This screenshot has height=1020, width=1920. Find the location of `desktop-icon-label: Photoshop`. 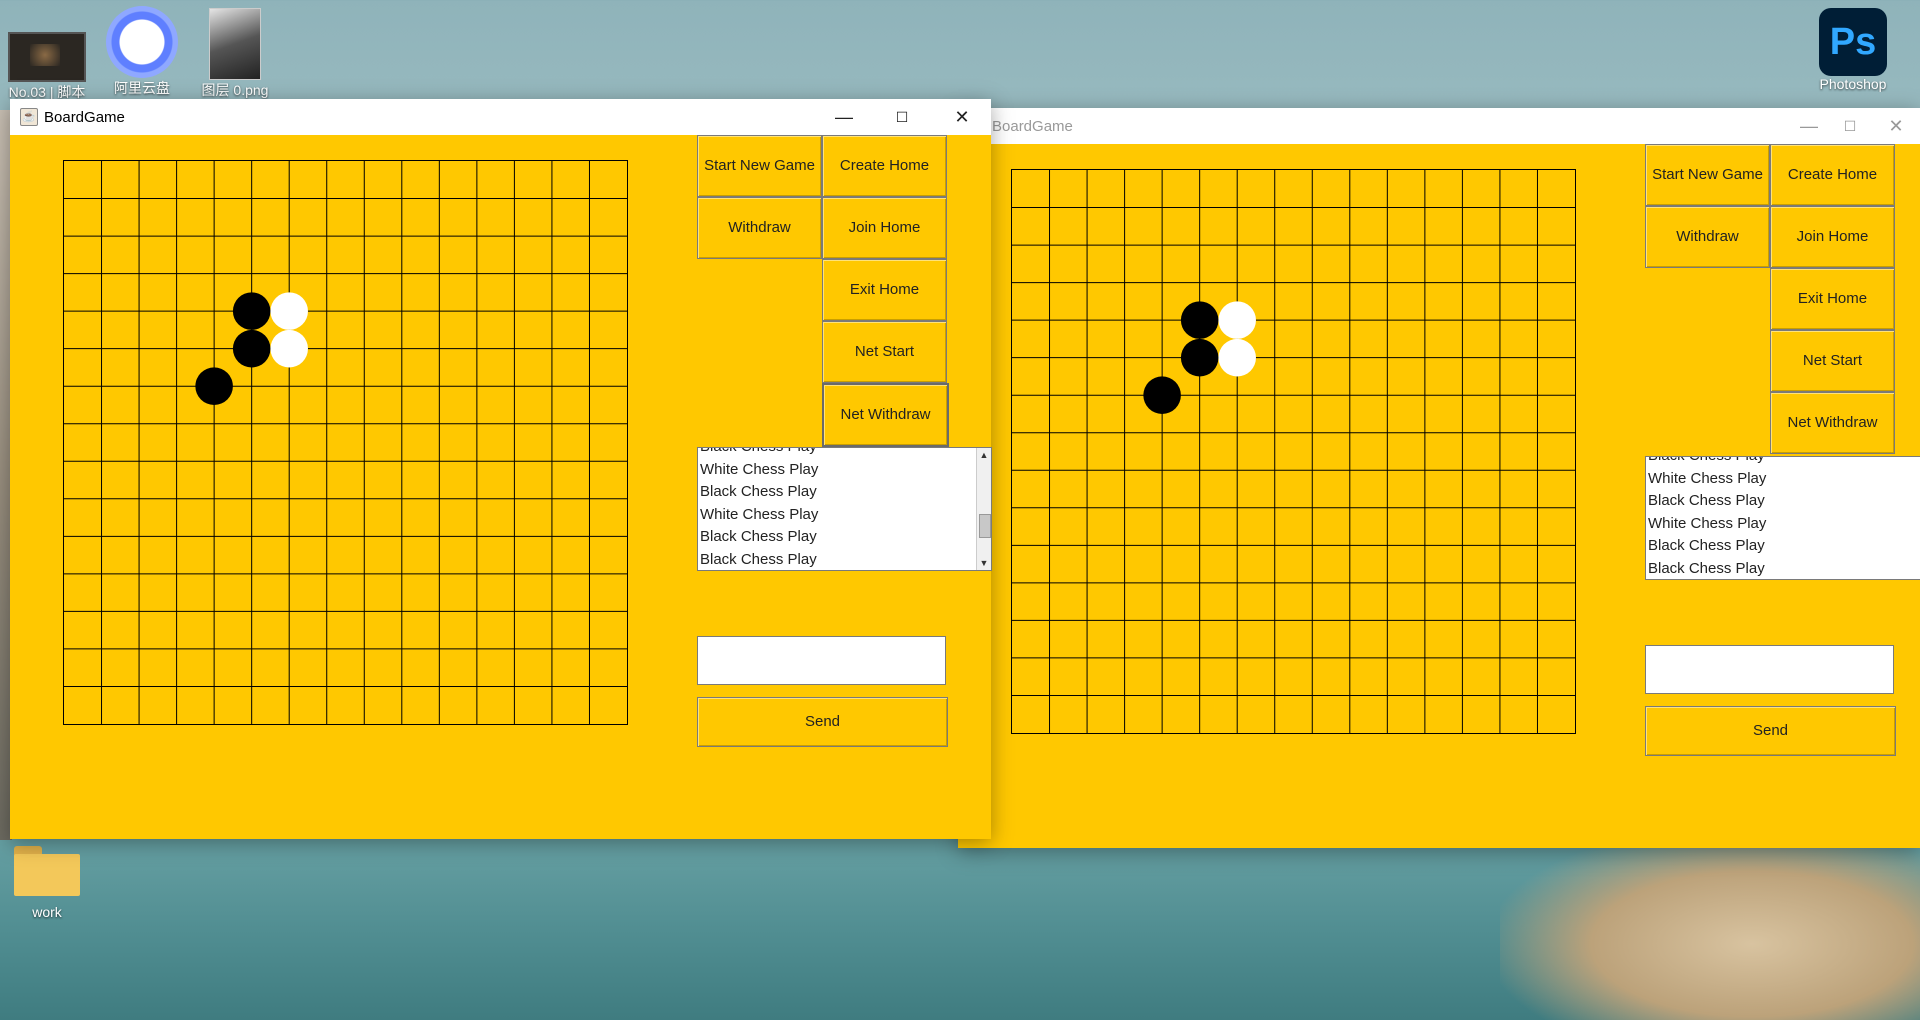

desktop-icon-label: Photoshop is located at coordinates (1853, 84).